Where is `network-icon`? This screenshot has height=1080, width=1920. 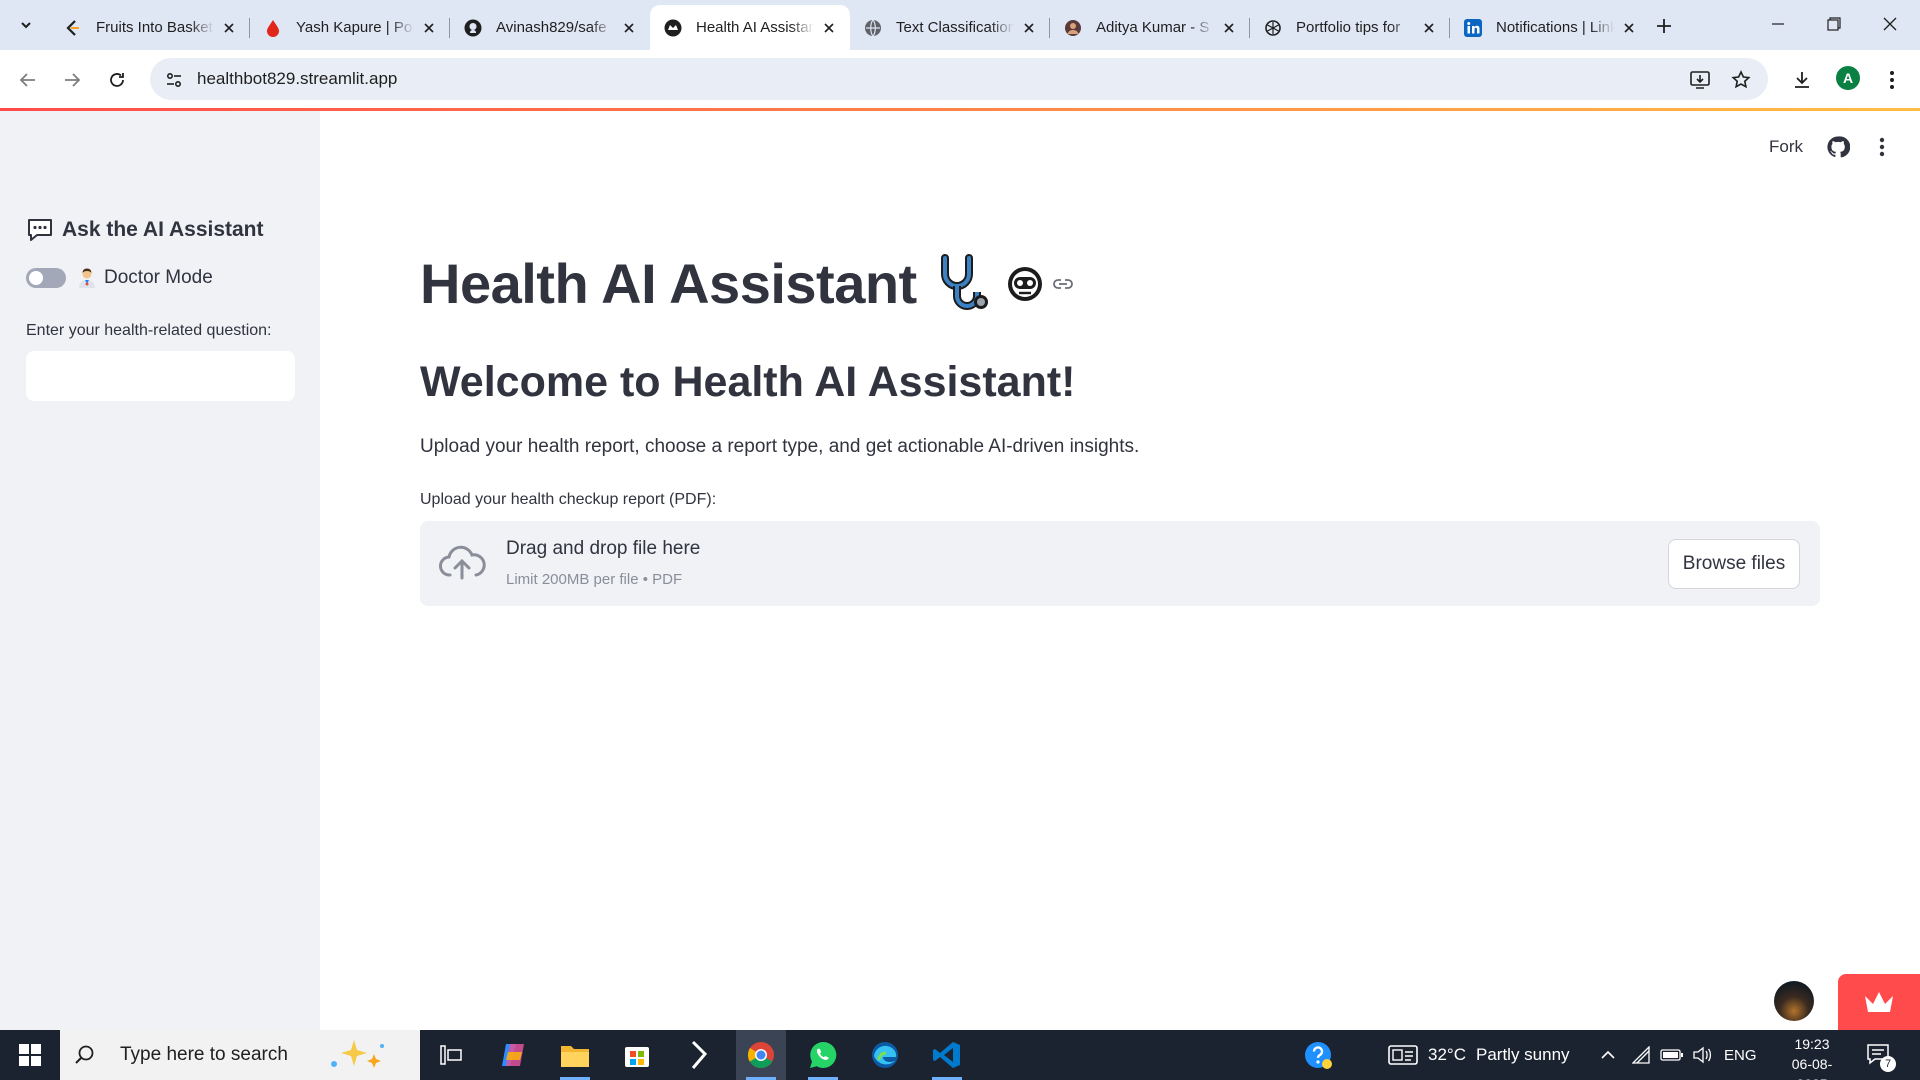
network-icon is located at coordinates (1642, 1055).